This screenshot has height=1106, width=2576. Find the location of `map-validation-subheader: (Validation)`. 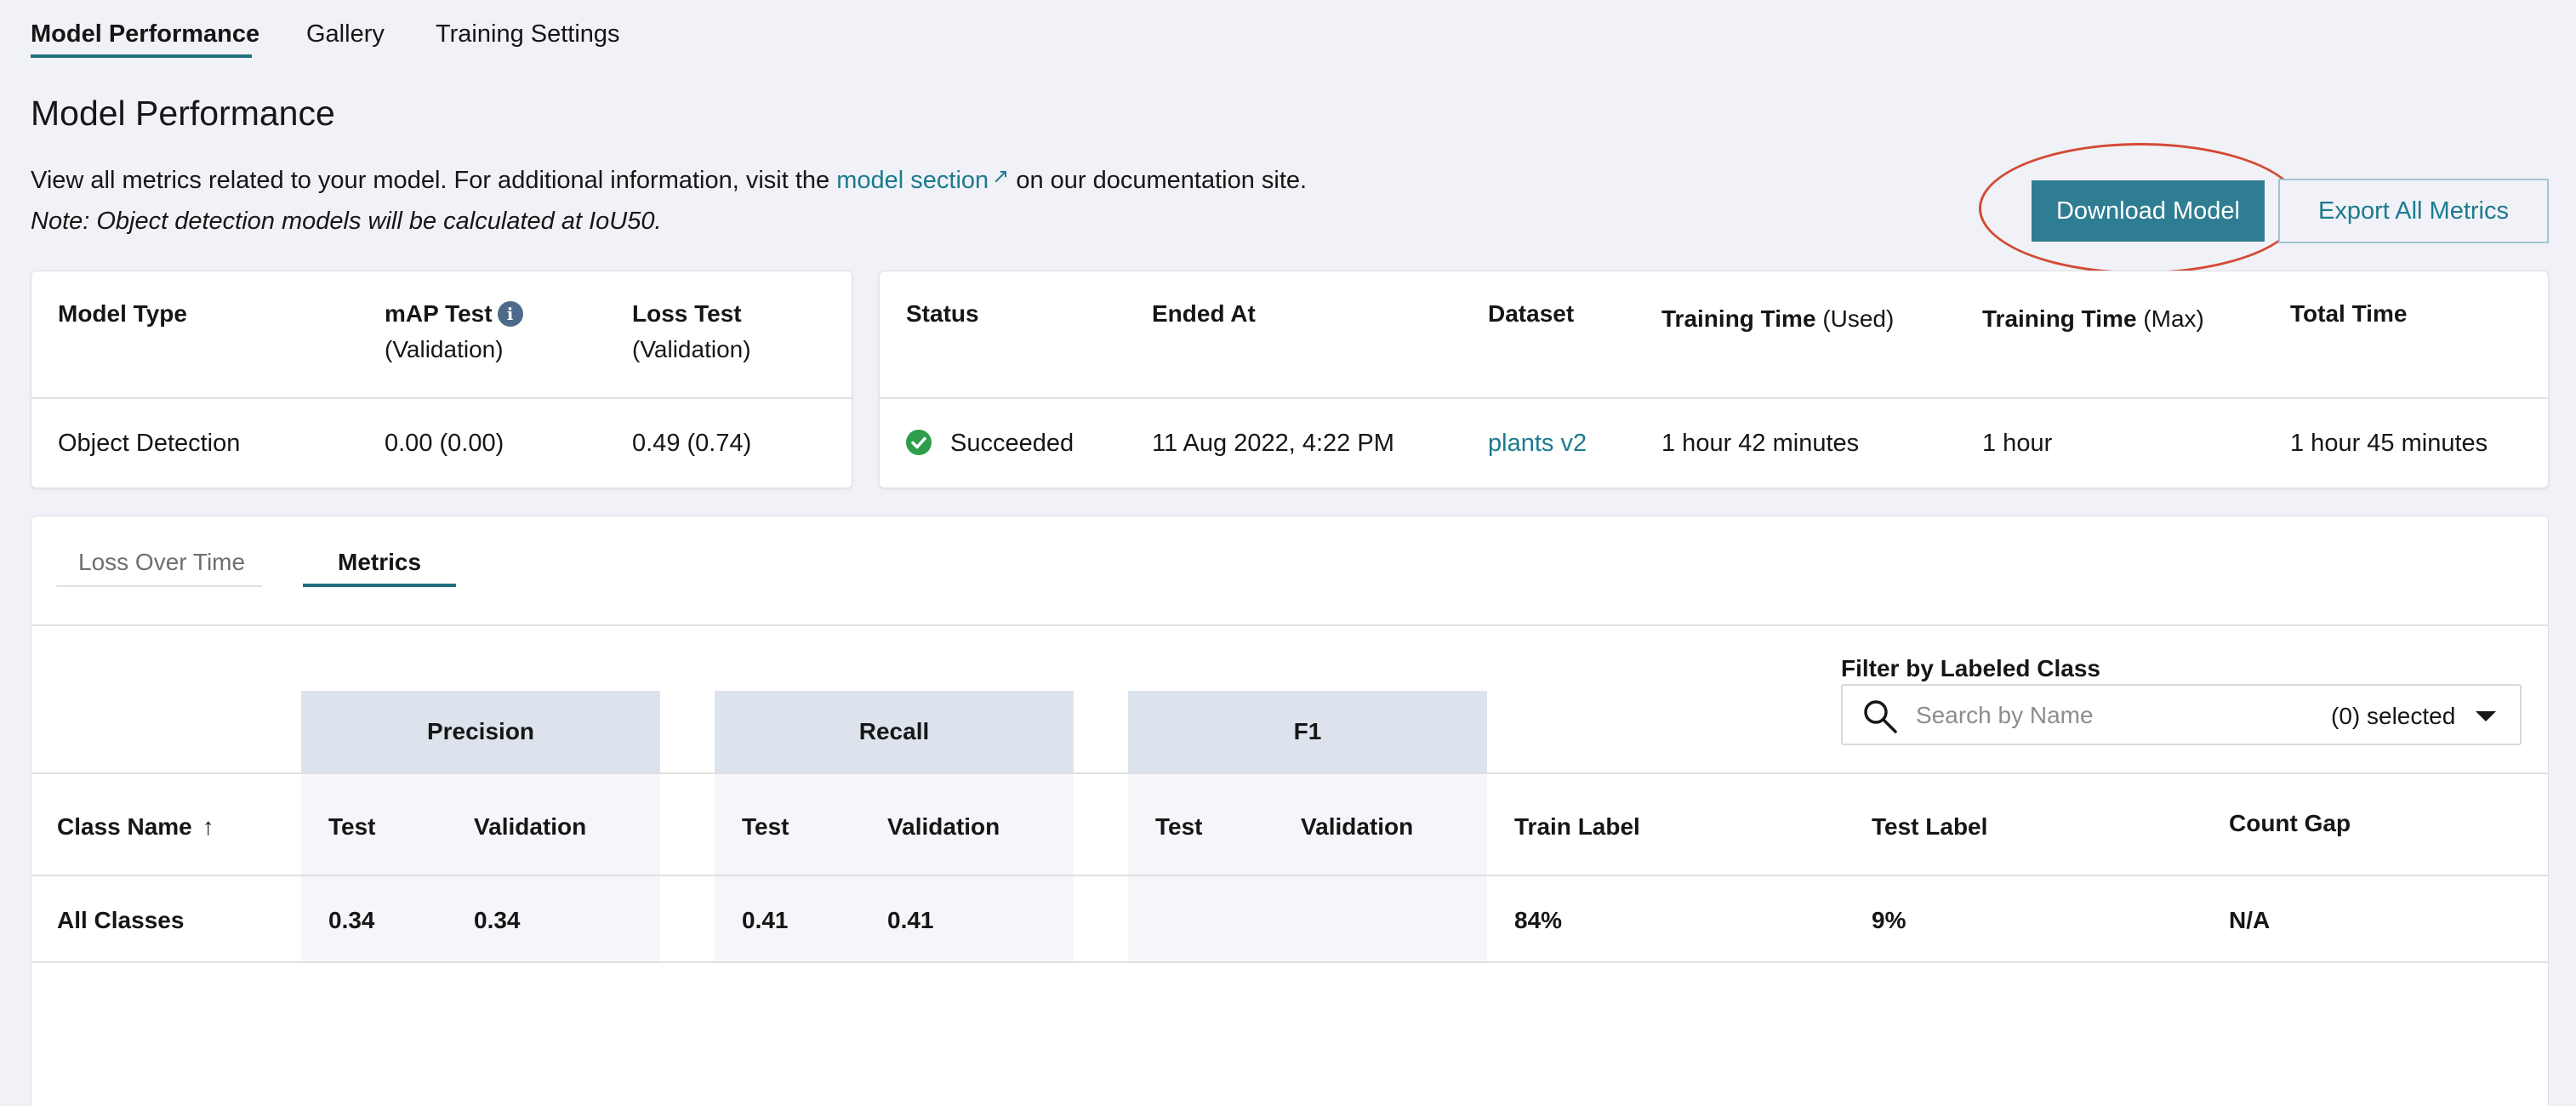

map-validation-subheader: (Validation) is located at coordinates (445, 349).